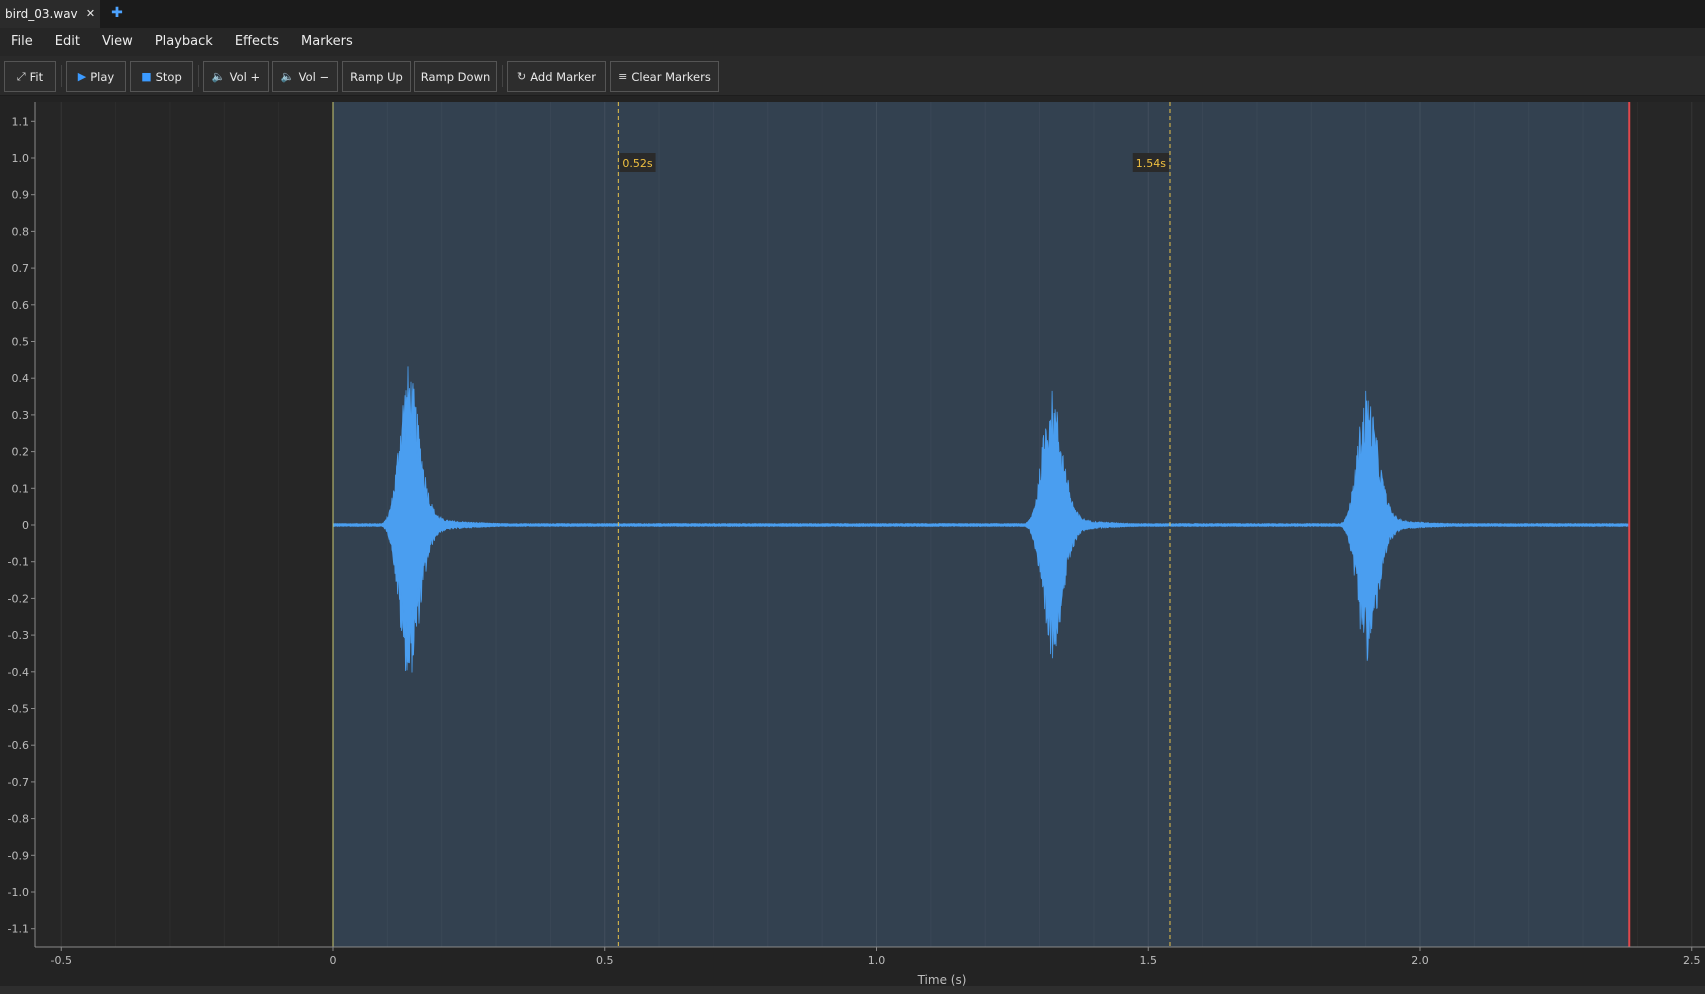 The image size is (1705, 994). What do you see at coordinates (877, 960) in the screenshot?
I see `x-tick-label: 1.0` at bounding box center [877, 960].